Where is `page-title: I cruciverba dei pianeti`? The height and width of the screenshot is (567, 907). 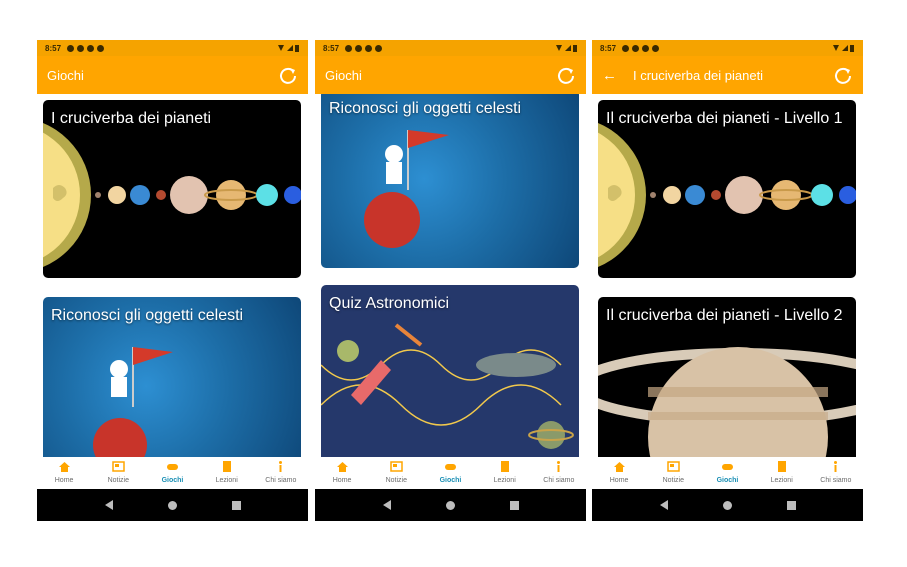
page-title: I cruciverba dei pianeti is located at coordinates (698, 75).